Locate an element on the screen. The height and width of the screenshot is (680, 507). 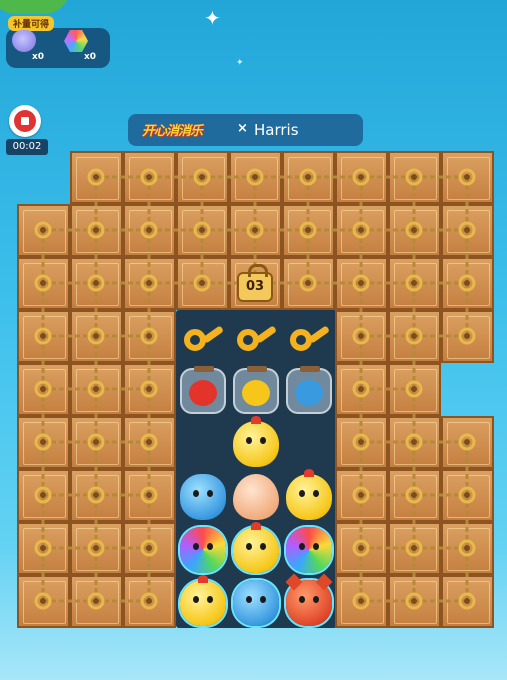
jar-blue-icon is located at coordinates (309, 390).